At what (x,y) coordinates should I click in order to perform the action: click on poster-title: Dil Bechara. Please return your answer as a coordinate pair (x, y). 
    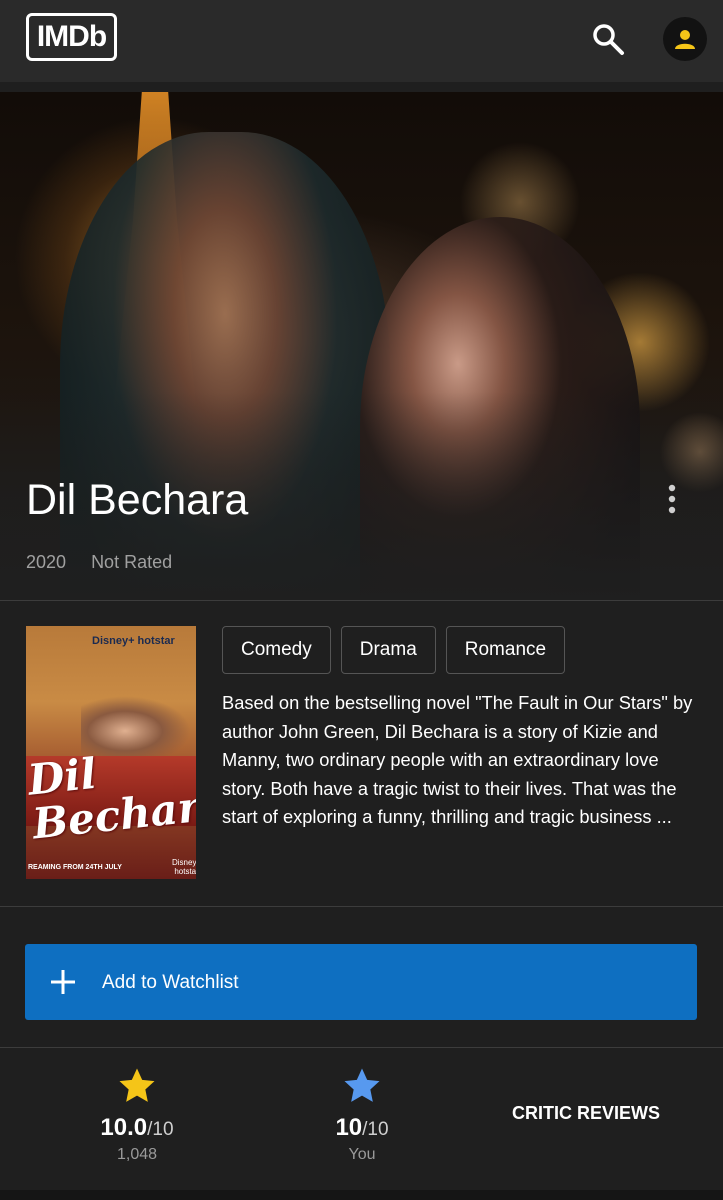
    Looking at the image, I should click on (111, 798).